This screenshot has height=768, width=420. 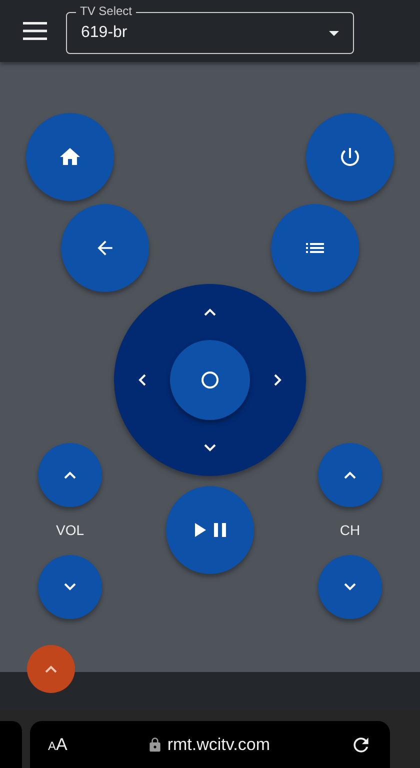 I want to click on chevron-left-icon, so click(x=142, y=380).